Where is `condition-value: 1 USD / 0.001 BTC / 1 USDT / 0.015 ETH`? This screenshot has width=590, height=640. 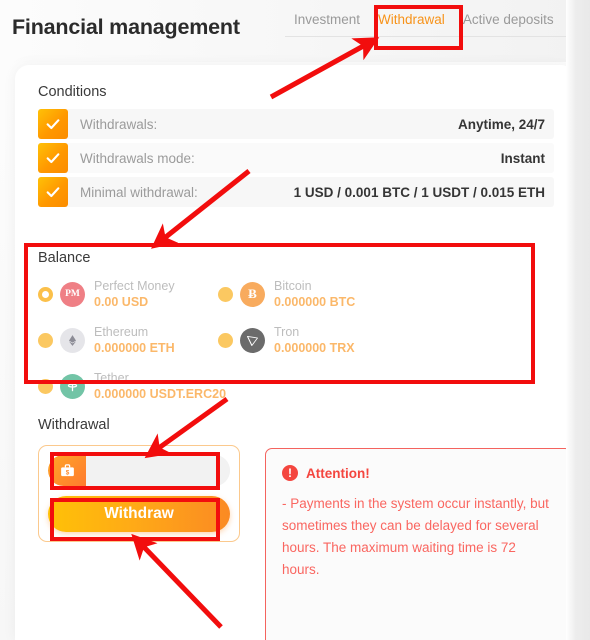 condition-value: 1 USD / 0.001 BTC / 1 USDT / 0.015 ETH is located at coordinates (419, 192).